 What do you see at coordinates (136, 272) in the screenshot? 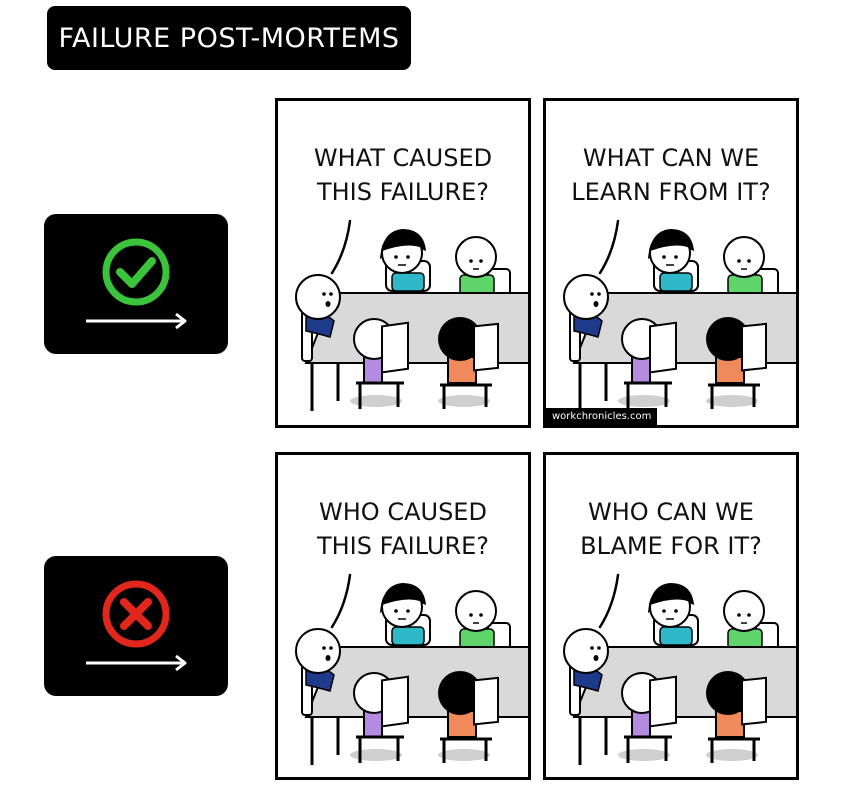
I see `check-circle-icon` at bounding box center [136, 272].